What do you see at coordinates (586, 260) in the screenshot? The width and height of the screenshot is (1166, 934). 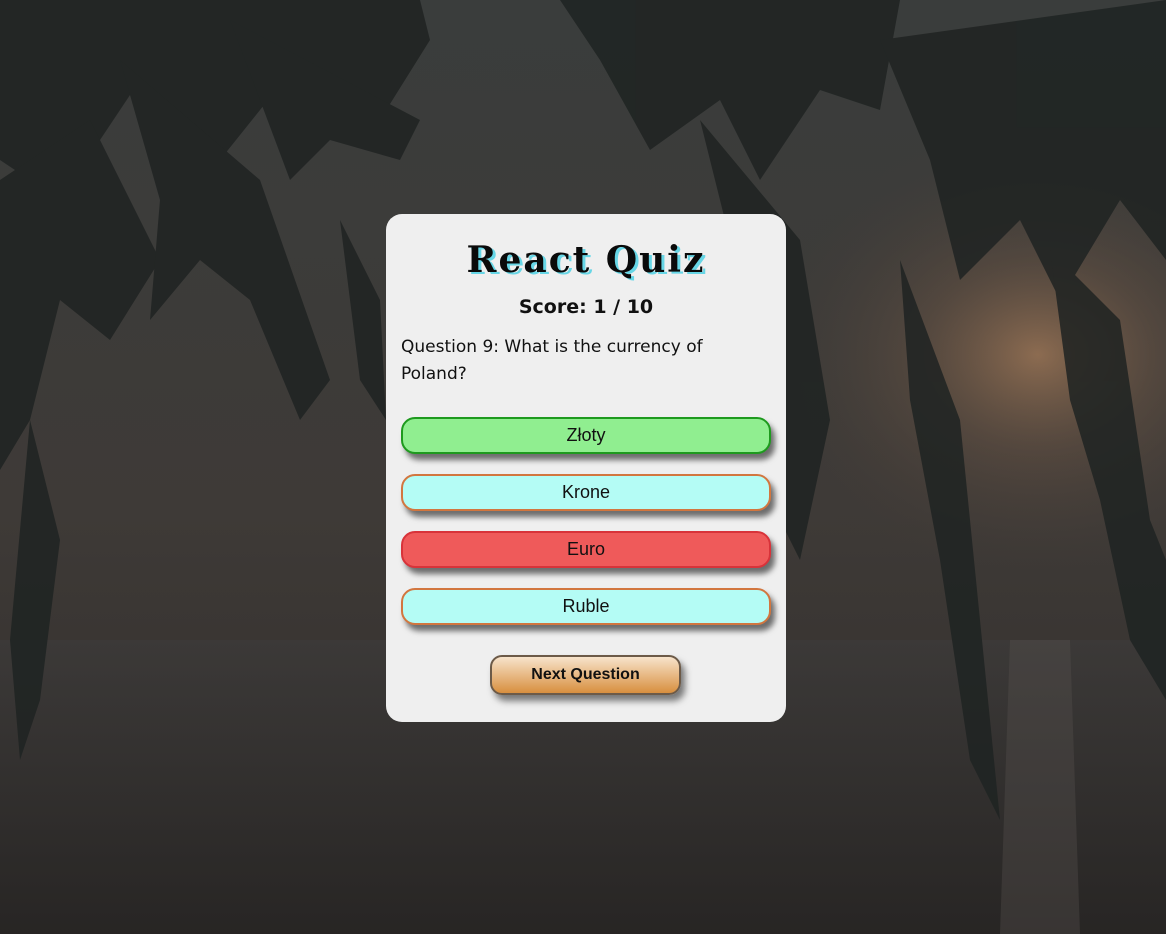 I see `app-title: React Quiz` at bounding box center [586, 260].